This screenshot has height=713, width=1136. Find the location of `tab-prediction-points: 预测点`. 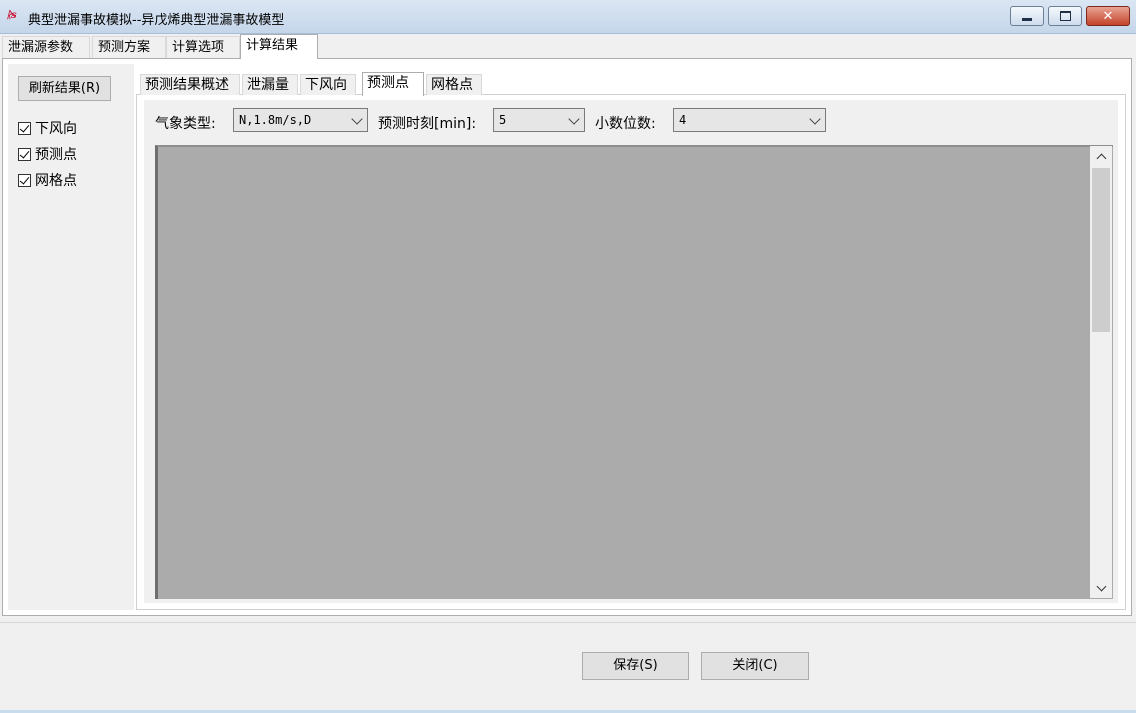

tab-prediction-points: 预测点 is located at coordinates (393, 84).